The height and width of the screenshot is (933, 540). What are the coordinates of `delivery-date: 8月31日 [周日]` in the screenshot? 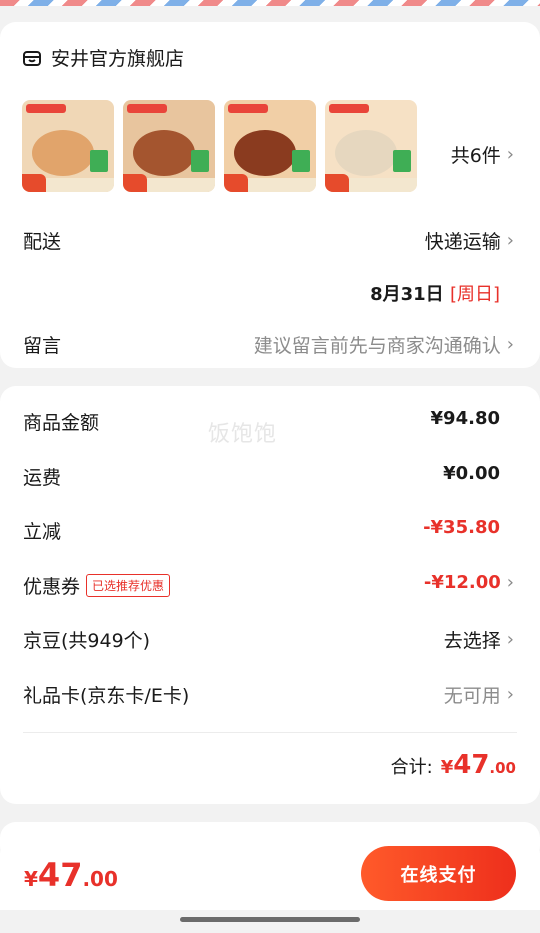 It's located at (435, 293).